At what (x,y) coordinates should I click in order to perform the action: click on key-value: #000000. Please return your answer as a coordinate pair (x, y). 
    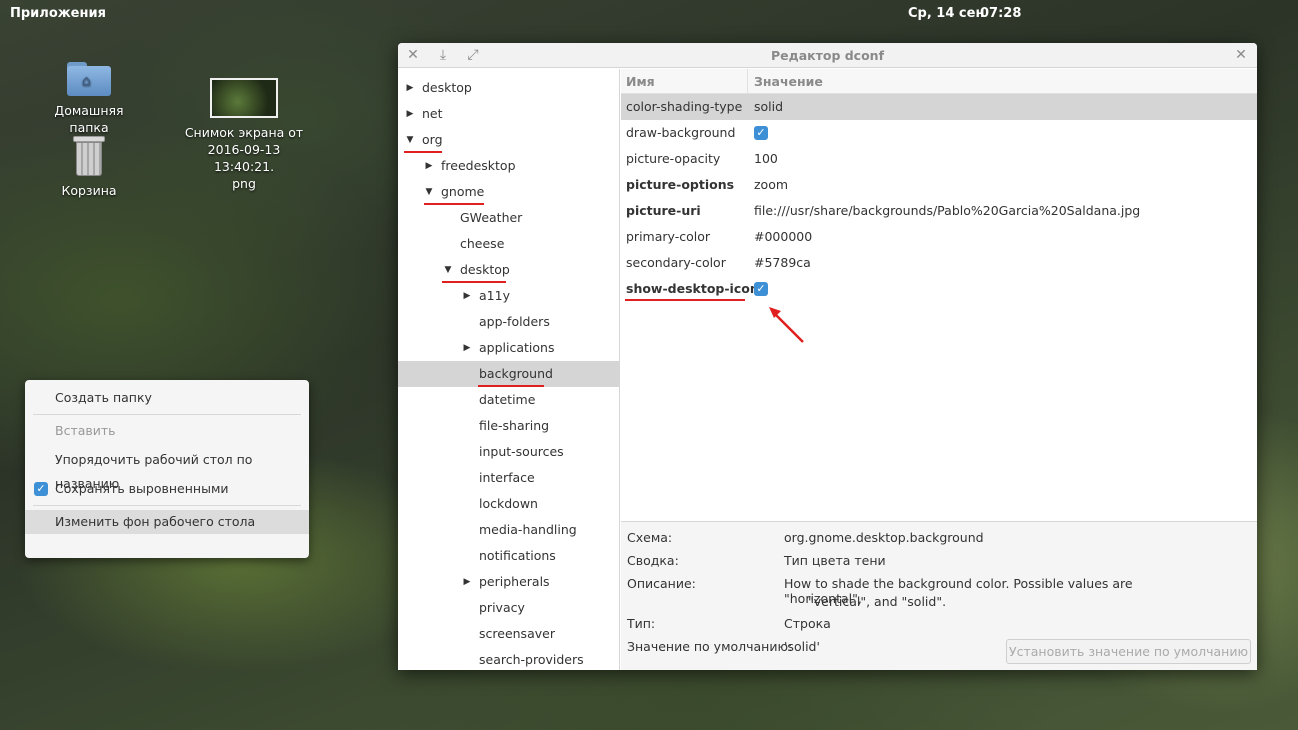
    Looking at the image, I should click on (783, 237).